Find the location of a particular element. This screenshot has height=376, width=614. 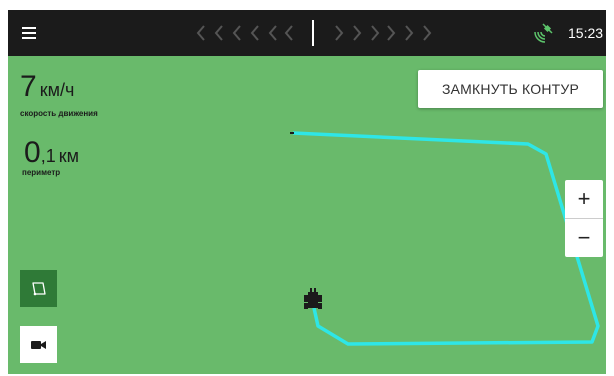

perimeter-value: 0,1 км is located at coordinates (51, 153).